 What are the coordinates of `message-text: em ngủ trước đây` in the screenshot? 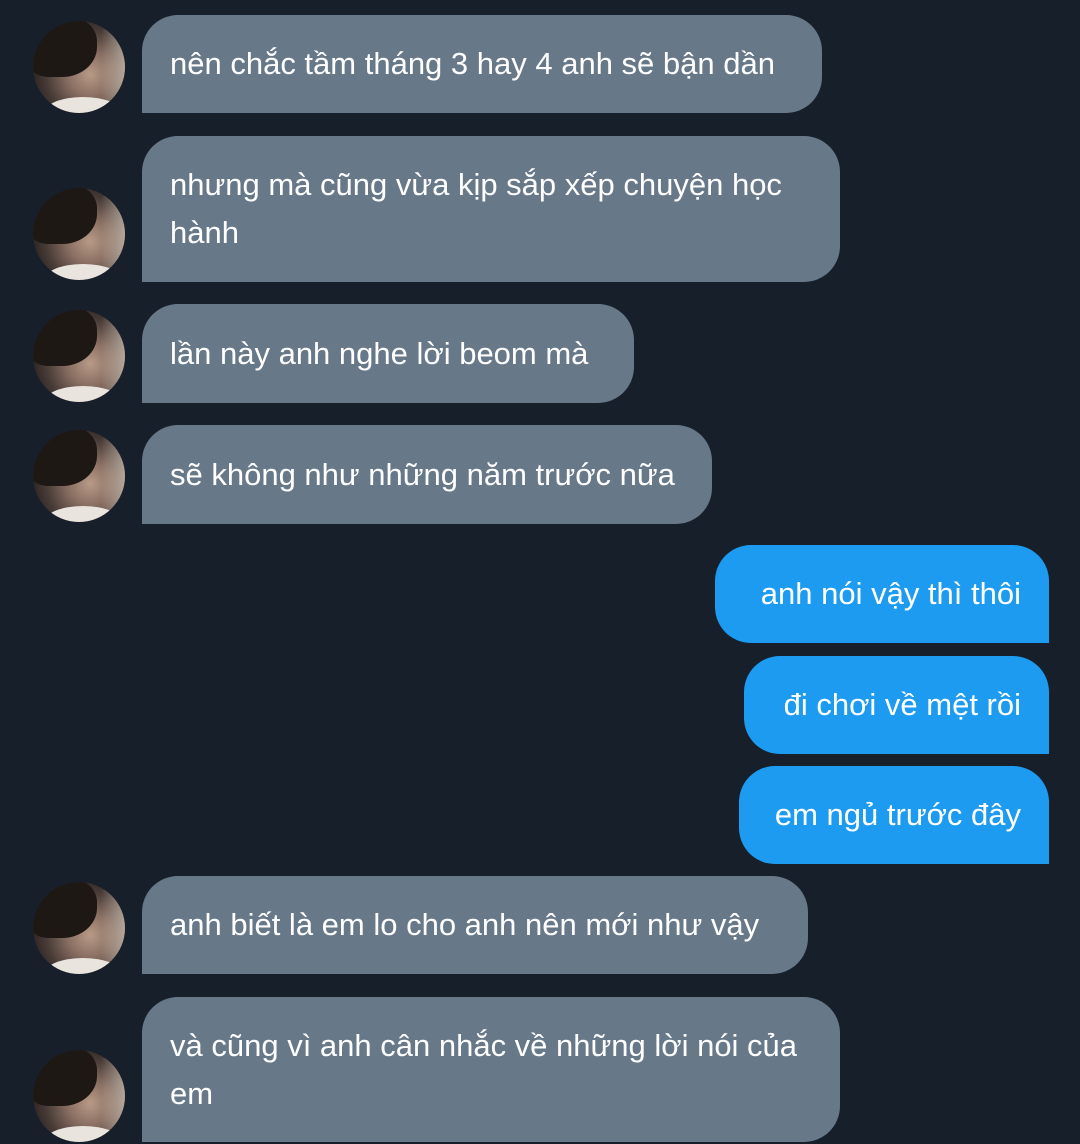 It's located at (897, 814).